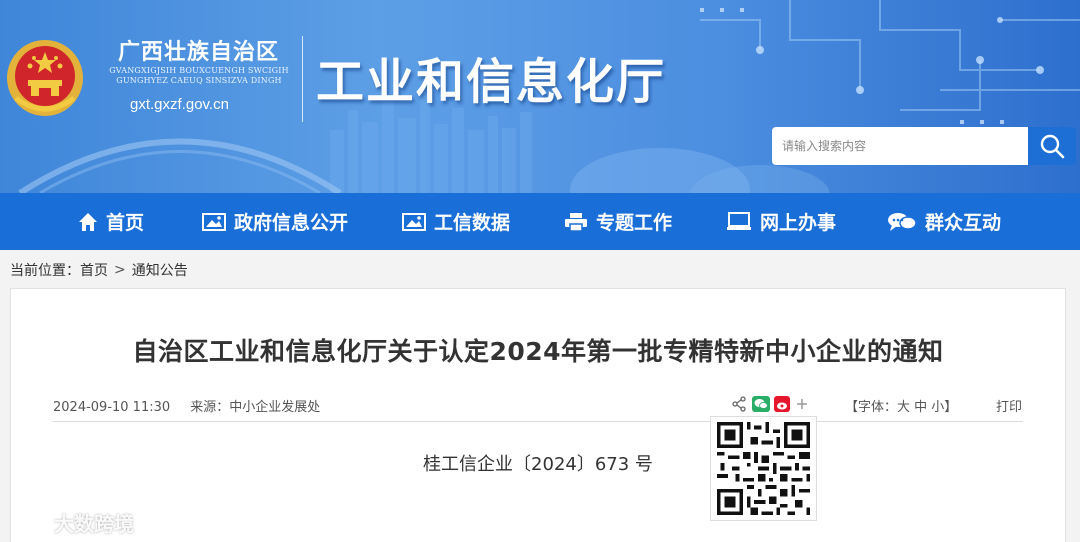 Image resolution: width=1080 pixels, height=542 pixels. Describe the element at coordinates (291, 223) in the screenshot. I see `nav-label: 政府信息公开` at that location.